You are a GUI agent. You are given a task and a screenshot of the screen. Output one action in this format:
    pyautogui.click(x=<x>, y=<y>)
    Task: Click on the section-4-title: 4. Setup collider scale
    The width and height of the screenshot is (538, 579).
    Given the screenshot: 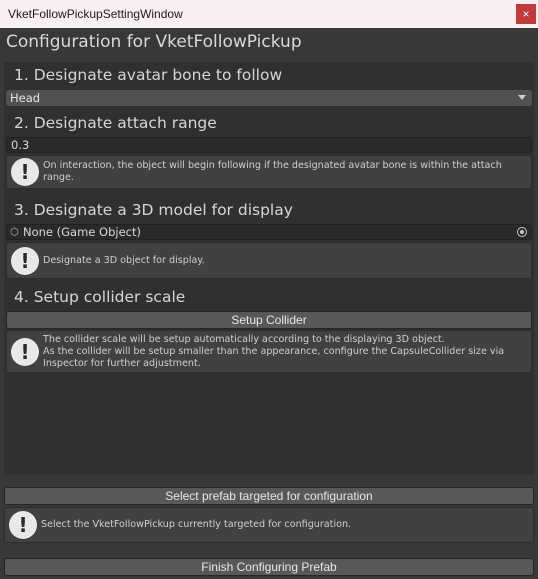 What is the action you would take?
    pyautogui.click(x=100, y=297)
    